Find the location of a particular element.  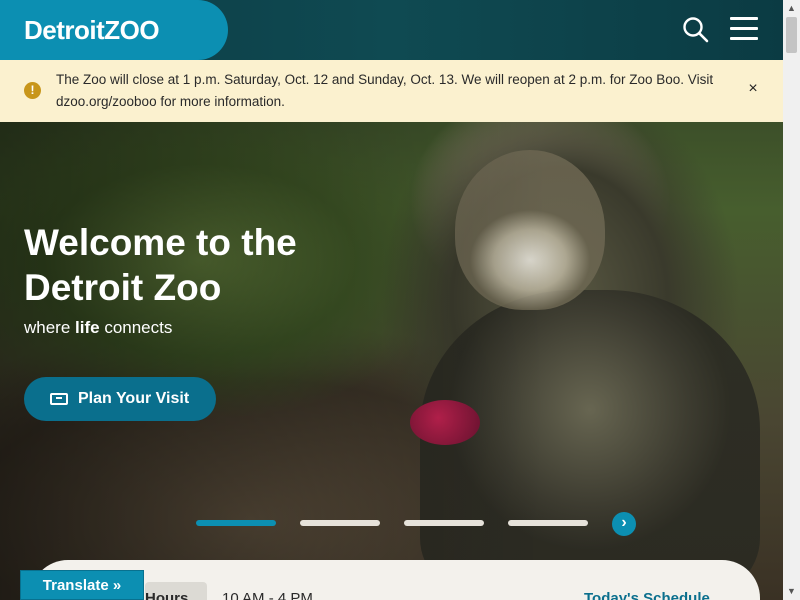

scroll-down-arrow-icon: ▼ is located at coordinates (791, 591).